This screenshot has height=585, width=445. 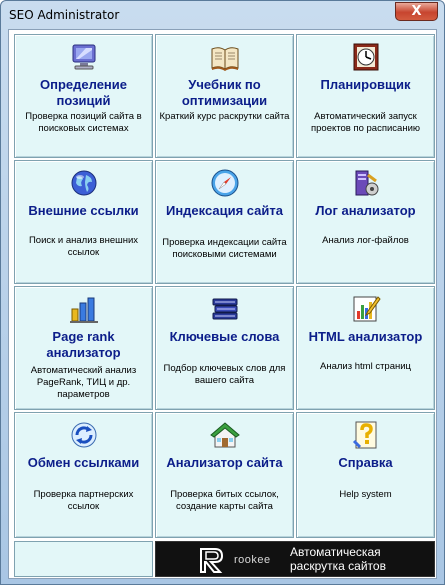 I want to click on bar-chart-icon, so click(x=84, y=309).